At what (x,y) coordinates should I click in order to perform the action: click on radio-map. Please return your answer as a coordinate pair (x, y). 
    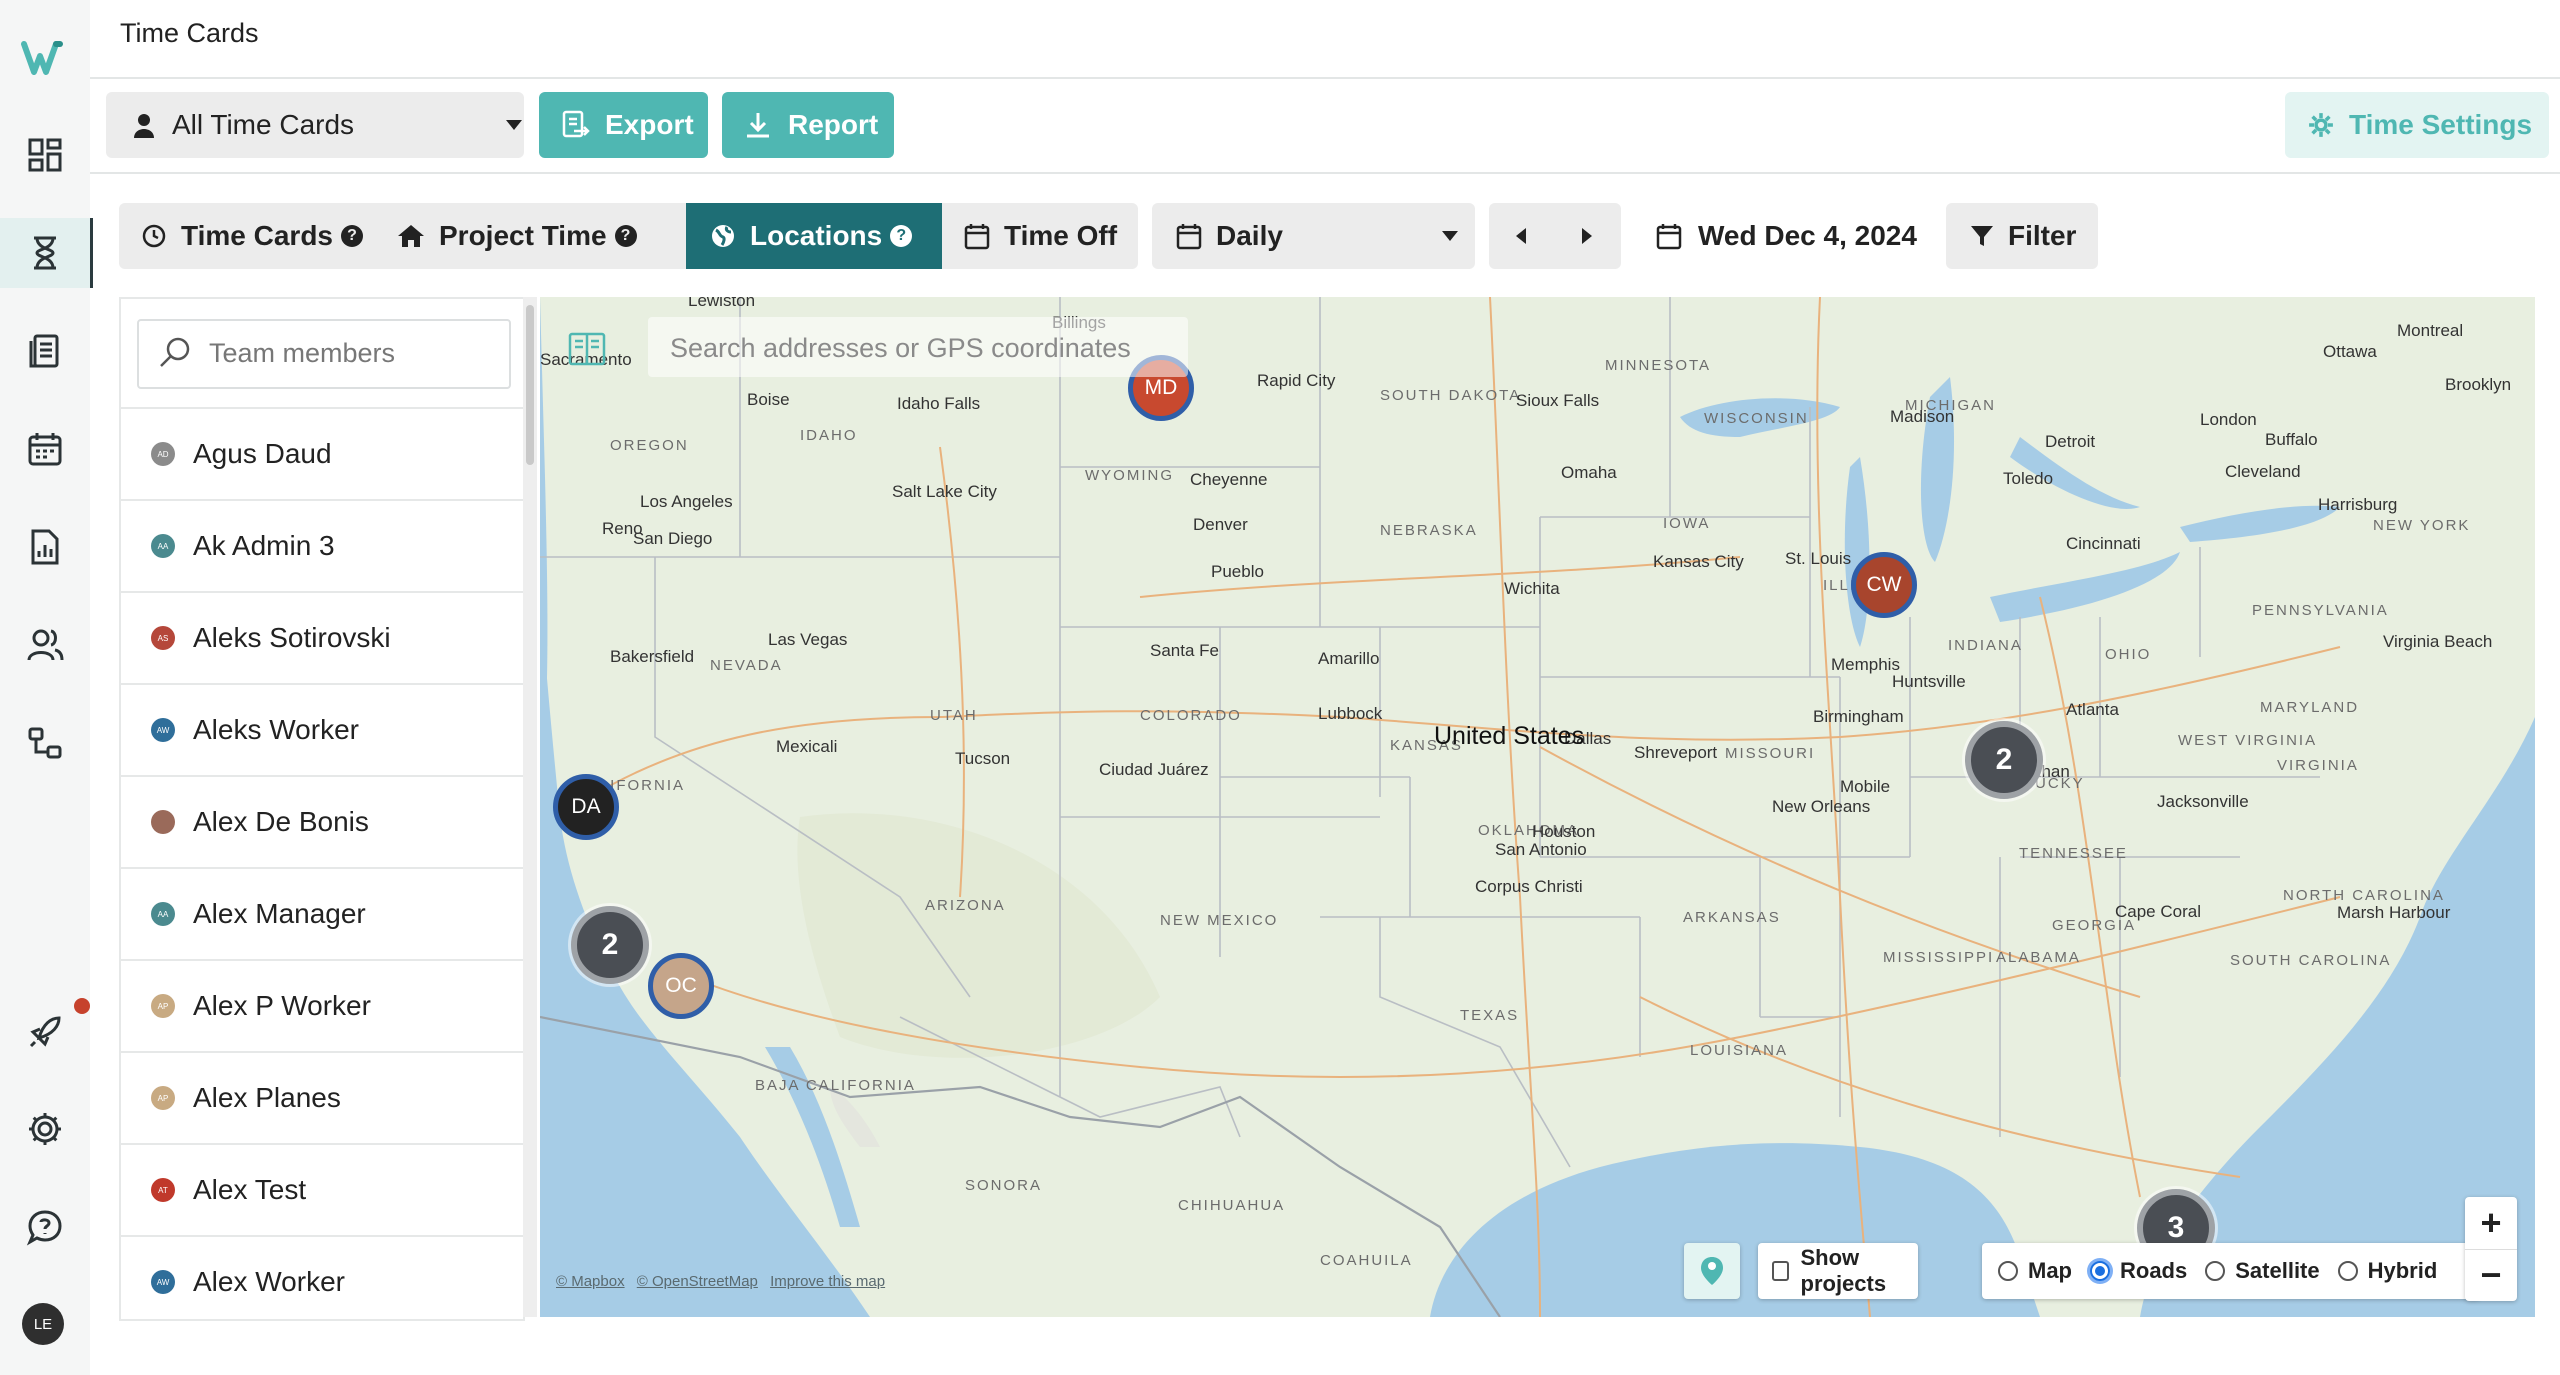
    Looking at the image, I should click on (2008, 1271).